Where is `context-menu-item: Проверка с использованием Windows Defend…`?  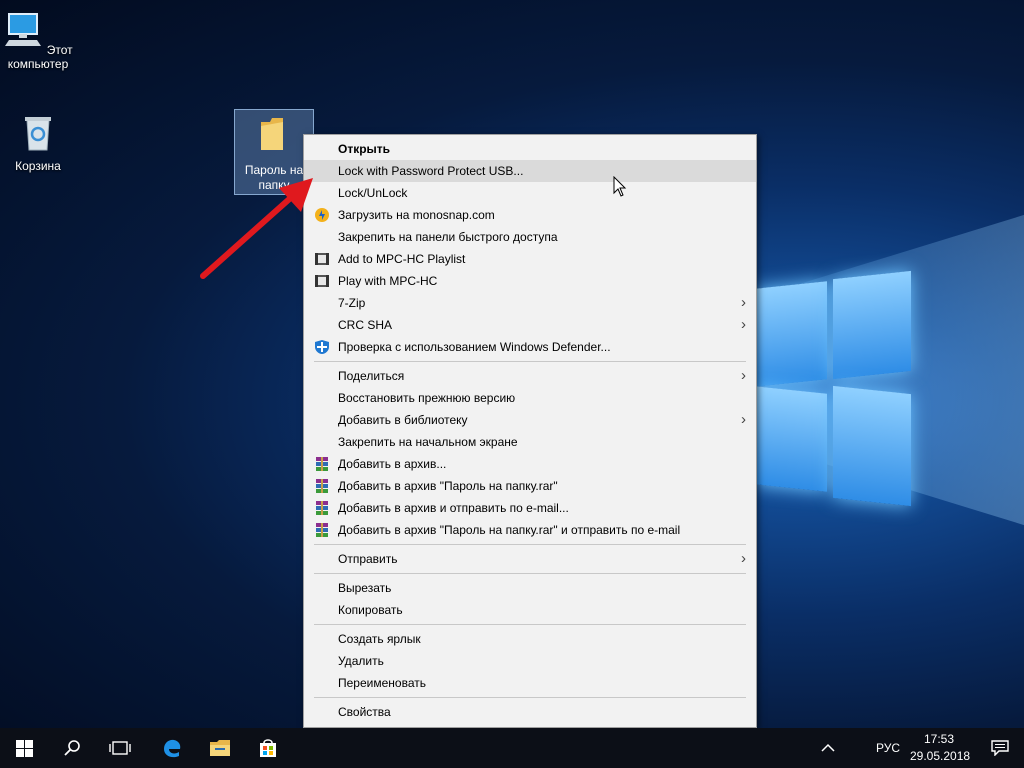 context-menu-item: Проверка с использованием Windows Defend… is located at coordinates (530, 347).